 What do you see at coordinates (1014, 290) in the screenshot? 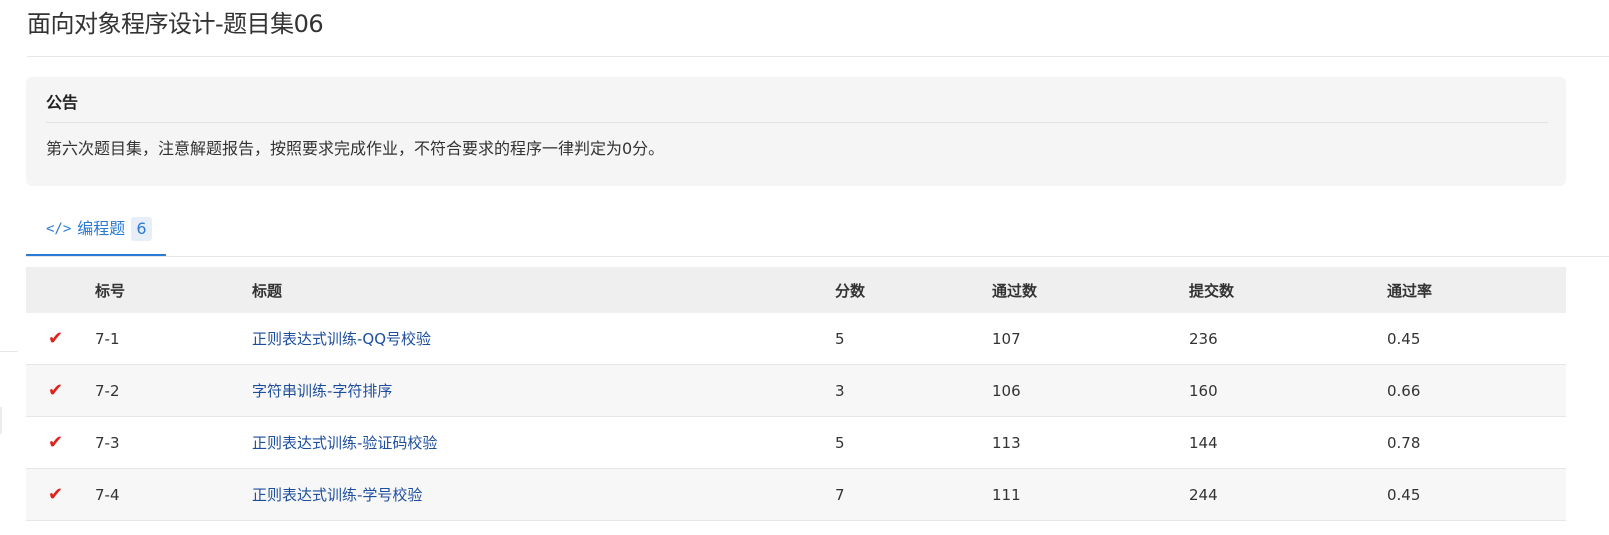
I see `header-passed: 通过数` at bounding box center [1014, 290].